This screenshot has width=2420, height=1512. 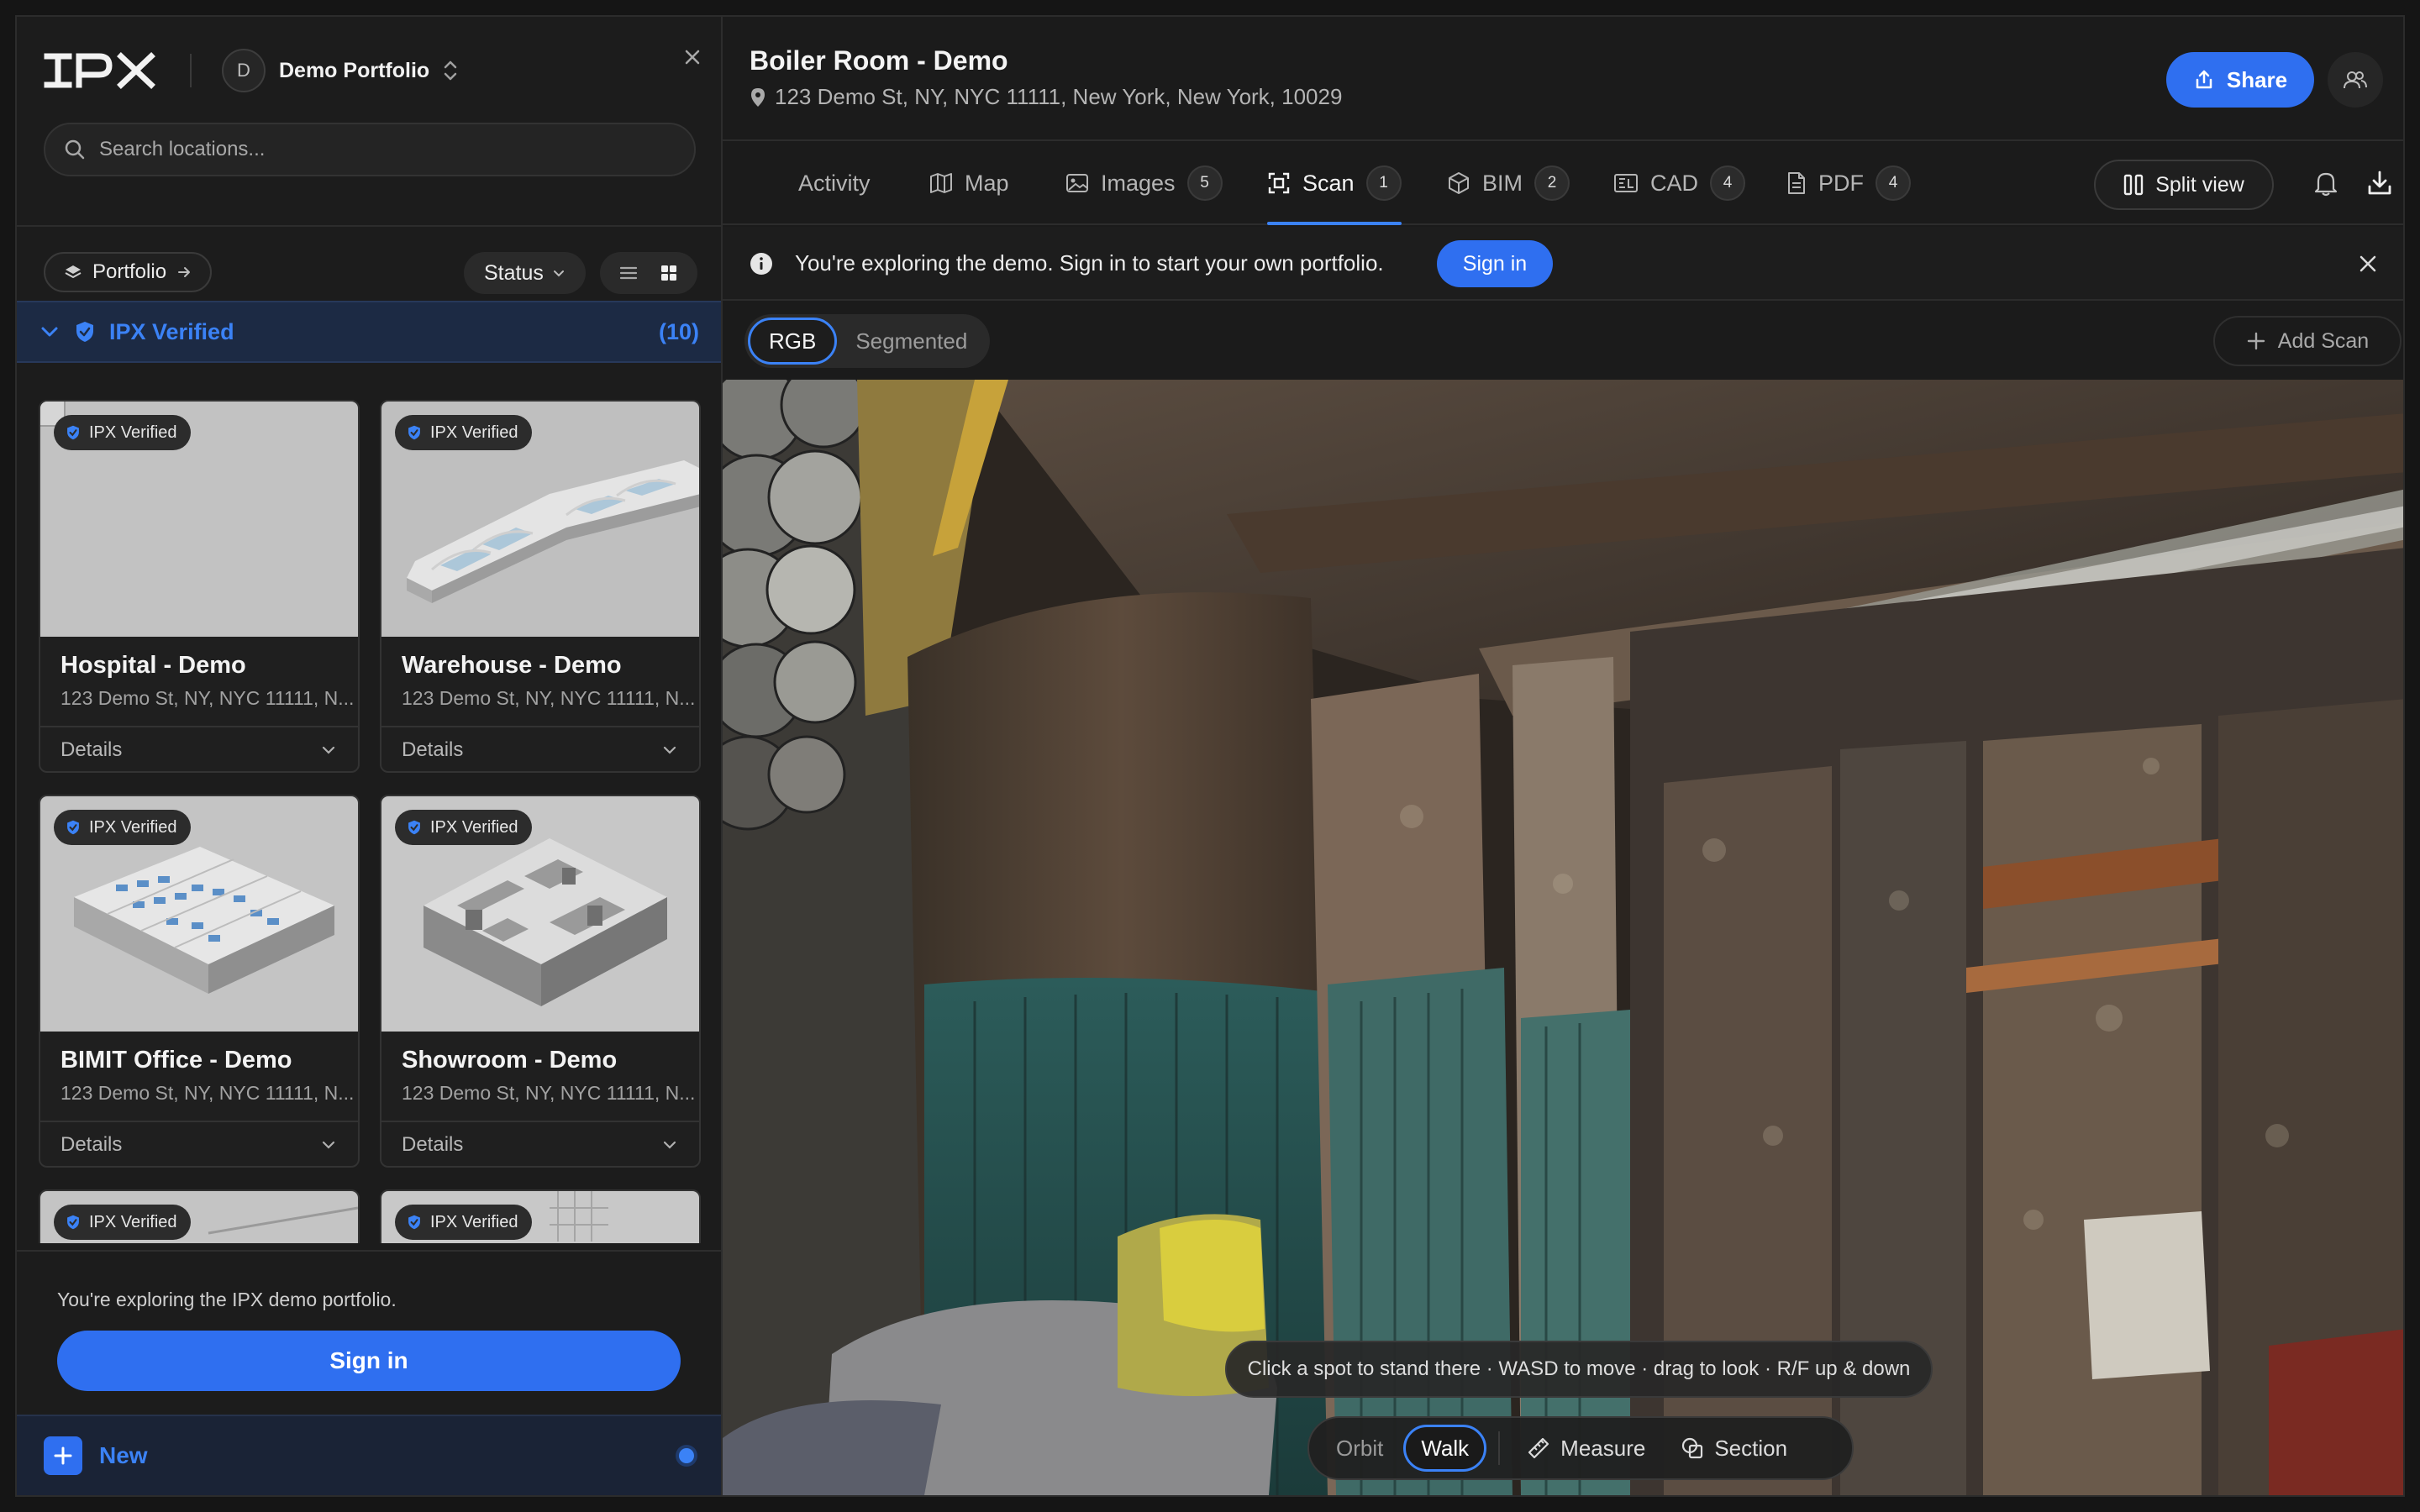 What do you see at coordinates (1383, 183) in the screenshot?
I see `tab-count: 1` at bounding box center [1383, 183].